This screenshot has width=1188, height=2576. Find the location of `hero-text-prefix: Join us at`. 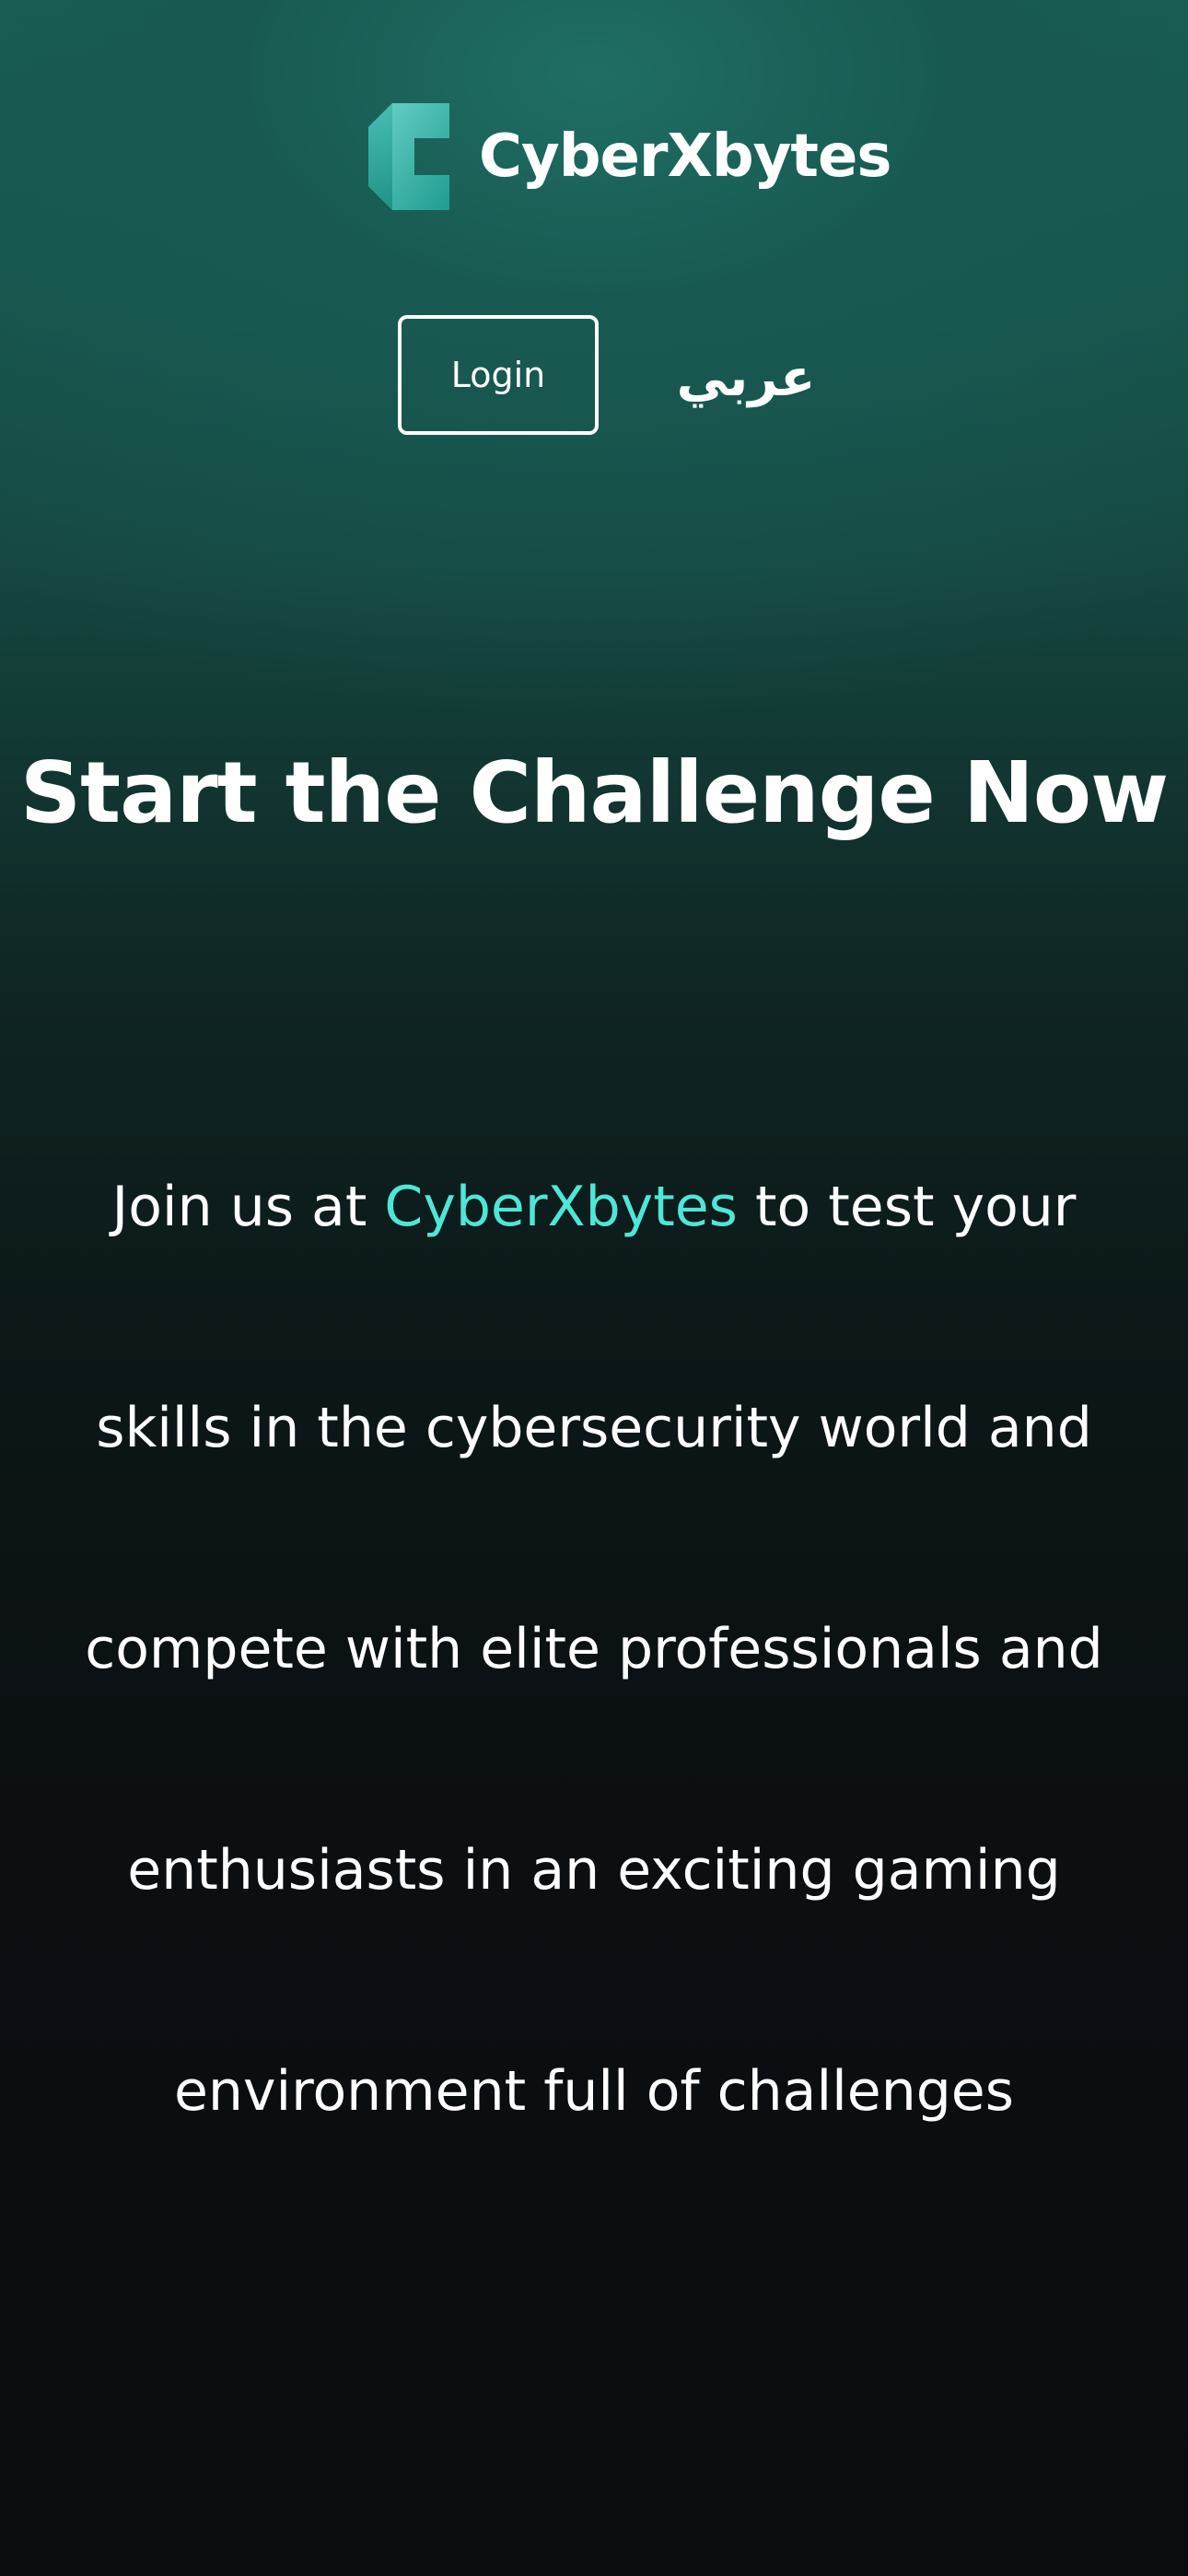

hero-text-prefix: Join us at is located at coordinates (248, 1207).